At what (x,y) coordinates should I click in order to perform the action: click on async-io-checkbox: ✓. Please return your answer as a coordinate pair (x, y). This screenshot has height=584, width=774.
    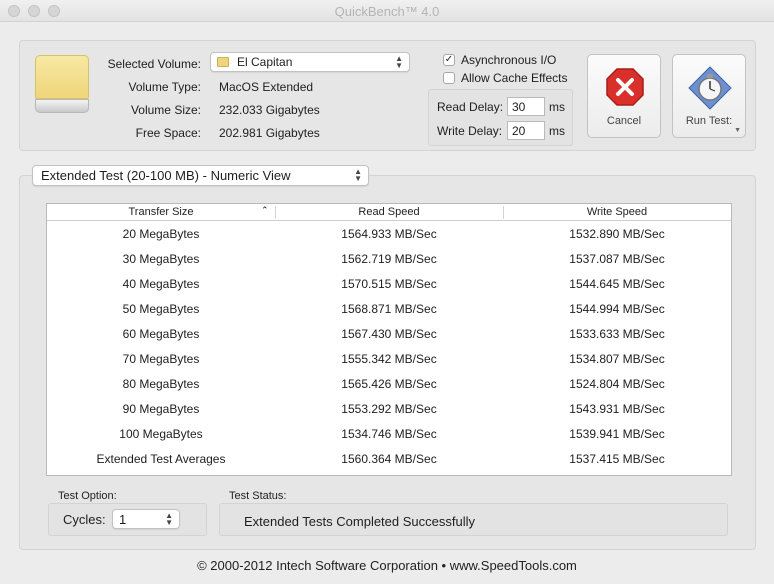
    Looking at the image, I should click on (449, 60).